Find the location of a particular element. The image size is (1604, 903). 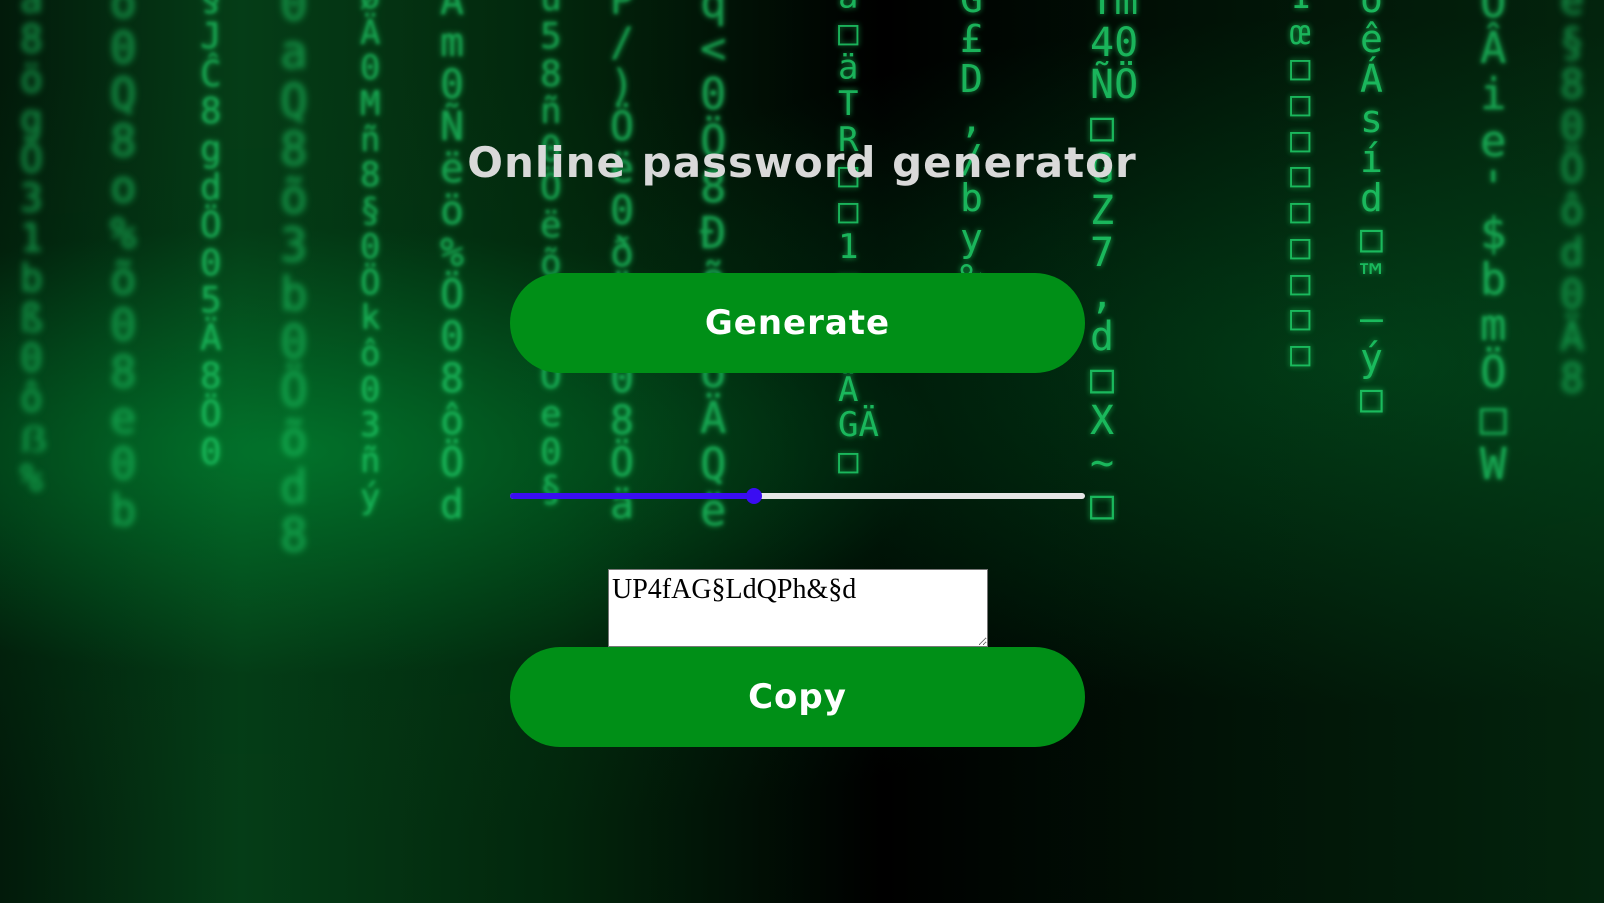

matrix-column: u 5 8 ñ 0 Ö ë õ 8 0 Ö e 0 § is located at coordinates (551, 255).